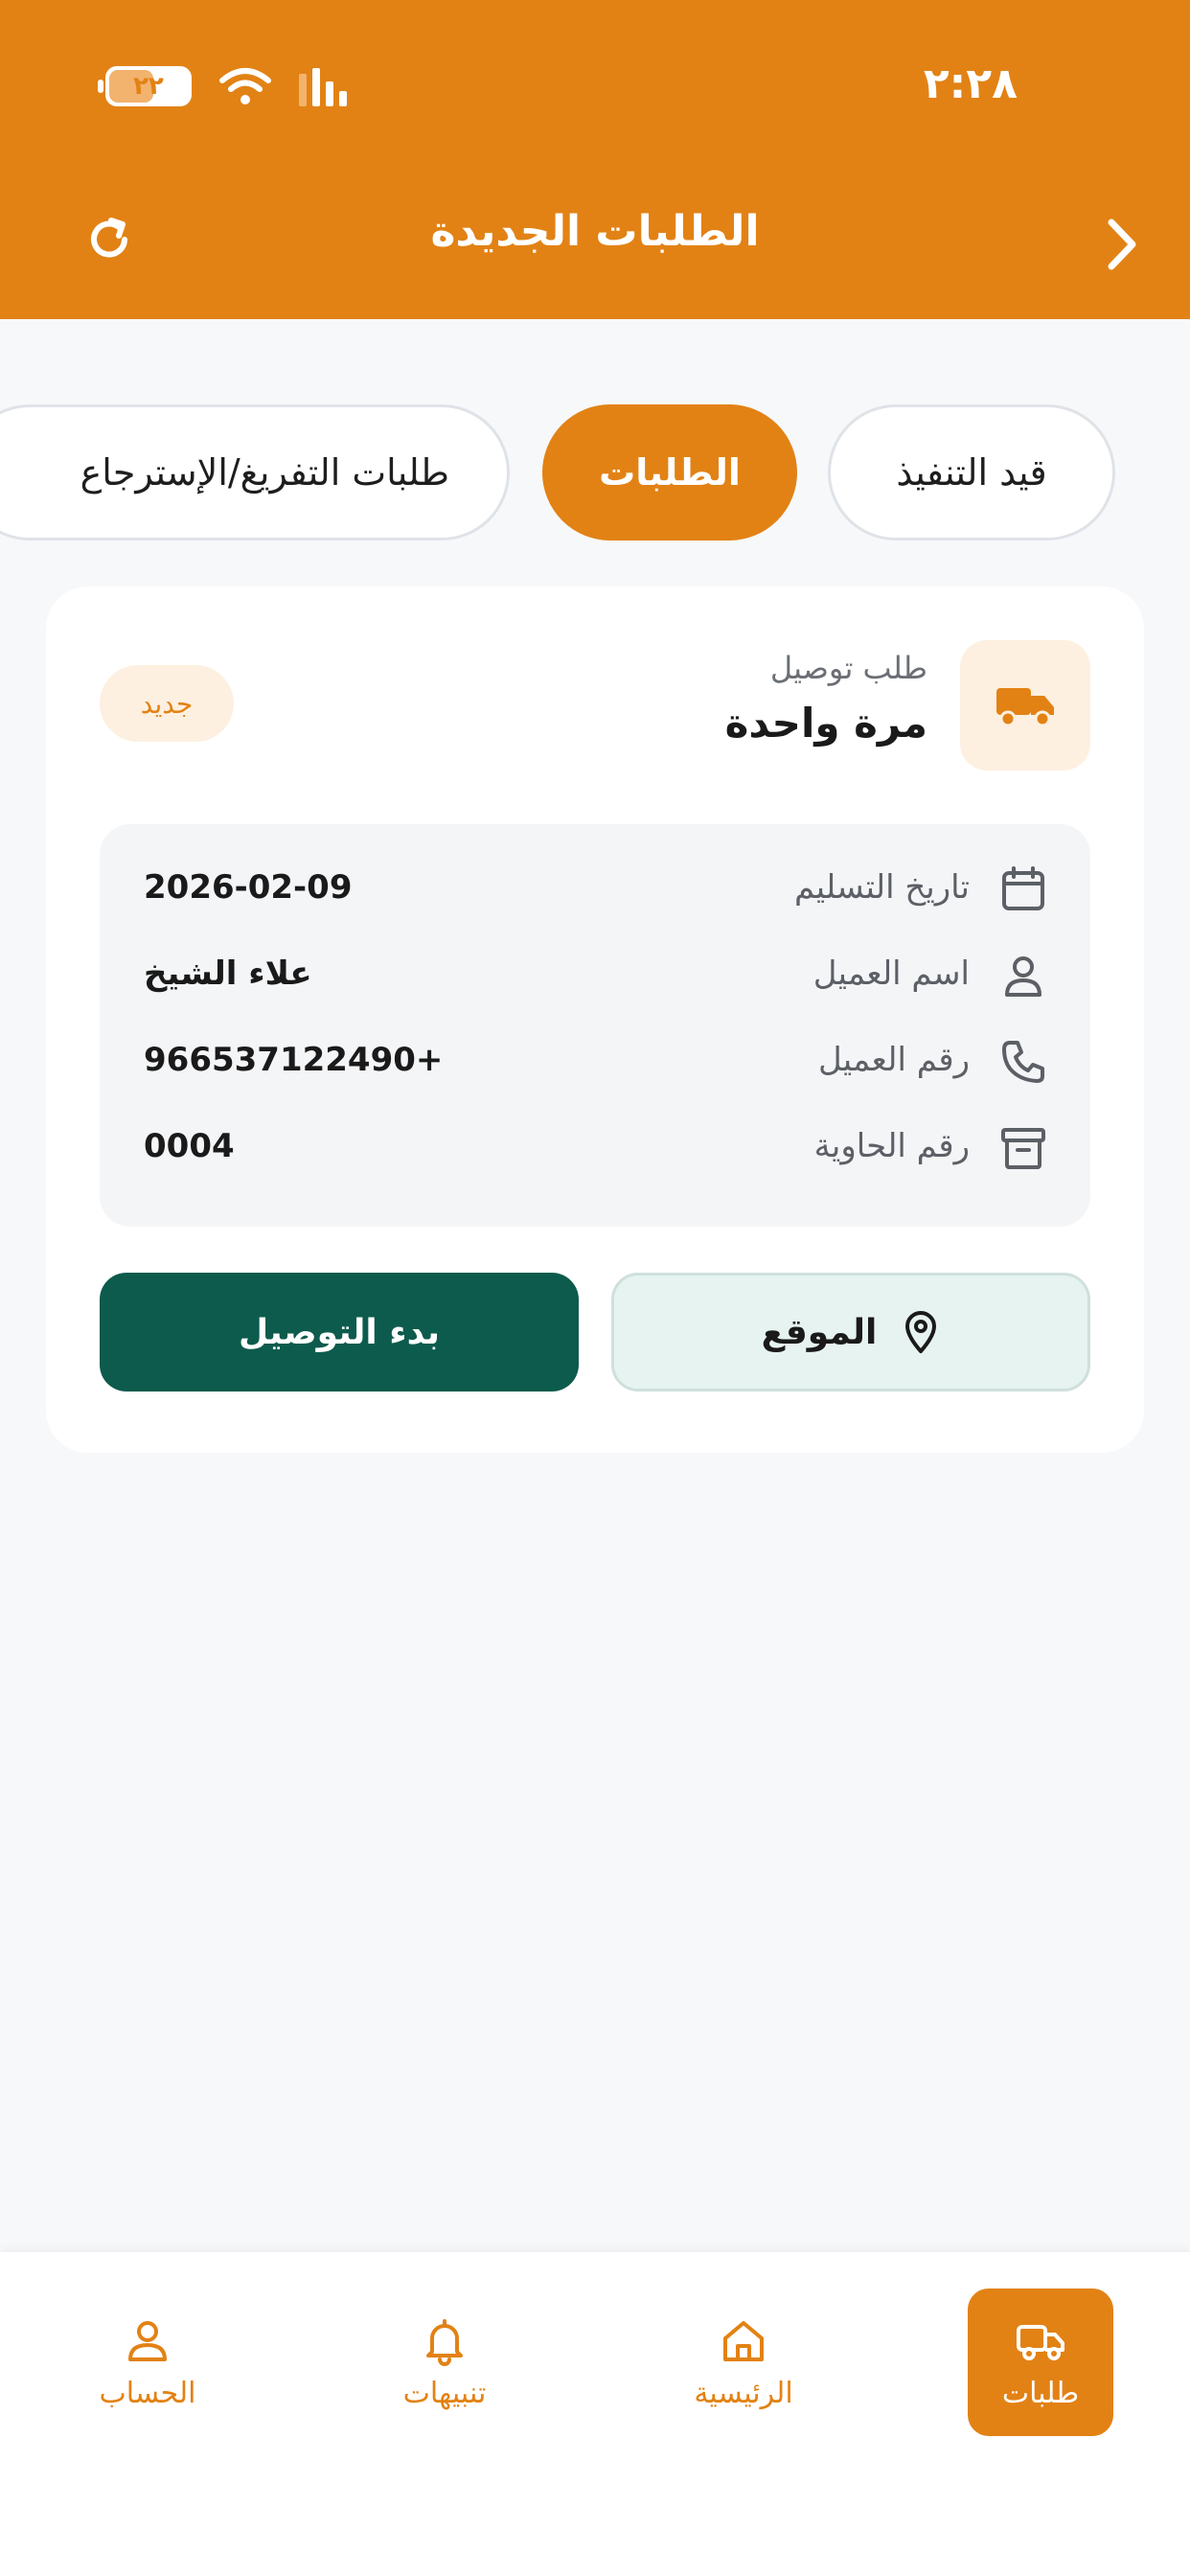 Image resolution: width=1190 pixels, height=2576 pixels. Describe the element at coordinates (595, 888) in the screenshot. I see `detail-row-delivery-date: تاريخ التسليم 2026-02-09` at that location.